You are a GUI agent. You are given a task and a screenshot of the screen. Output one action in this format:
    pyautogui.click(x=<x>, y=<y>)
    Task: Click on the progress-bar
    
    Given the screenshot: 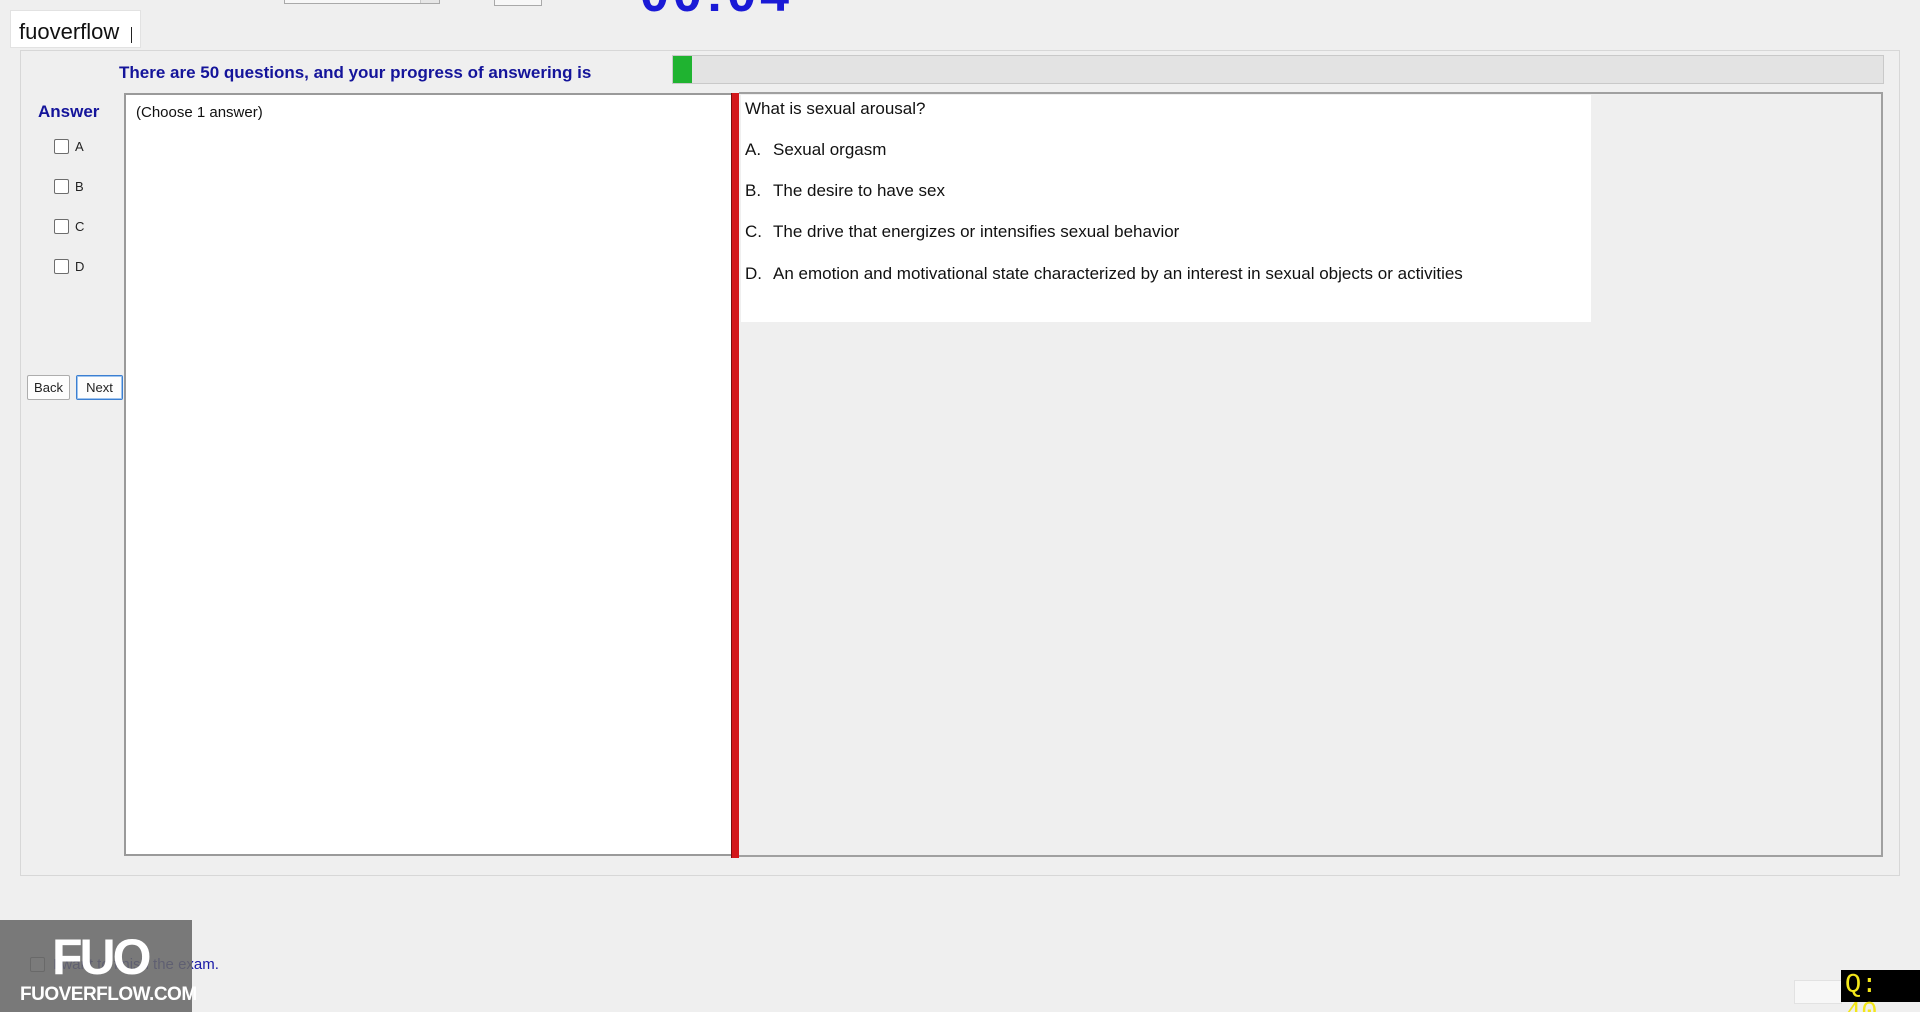 What is the action you would take?
    pyautogui.click(x=1278, y=69)
    